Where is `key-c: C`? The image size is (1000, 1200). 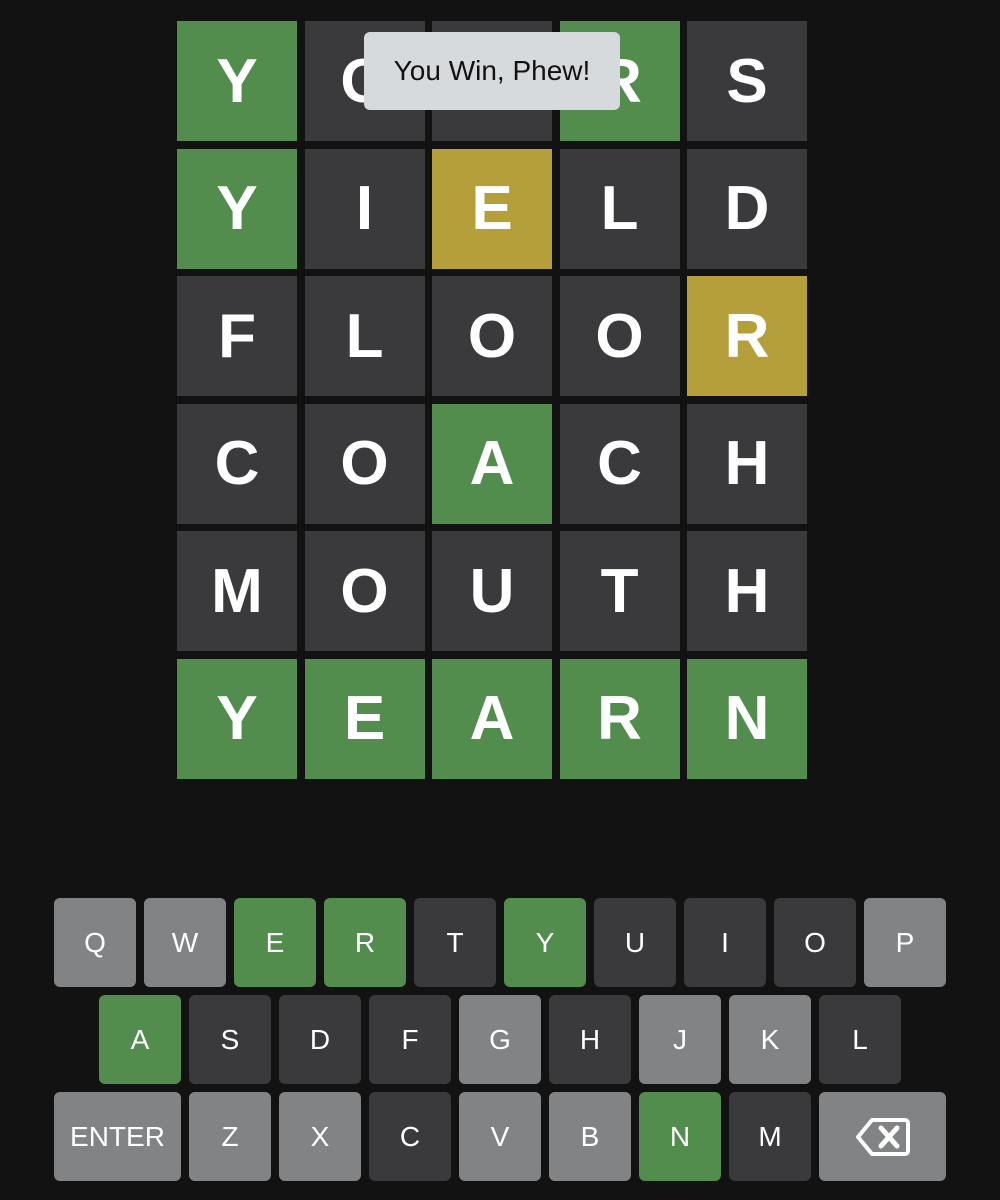
key-c: C is located at coordinates (410, 1136).